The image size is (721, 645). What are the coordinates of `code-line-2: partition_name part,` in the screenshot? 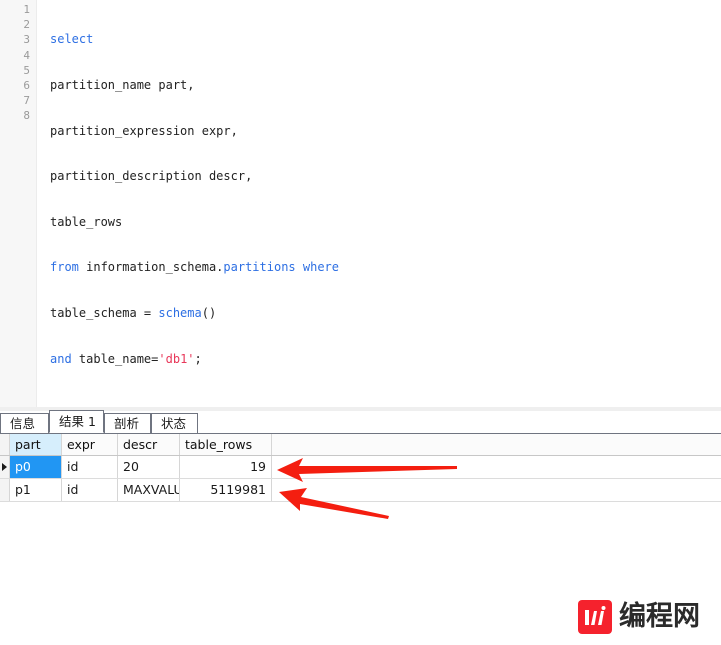 It's located at (194, 85).